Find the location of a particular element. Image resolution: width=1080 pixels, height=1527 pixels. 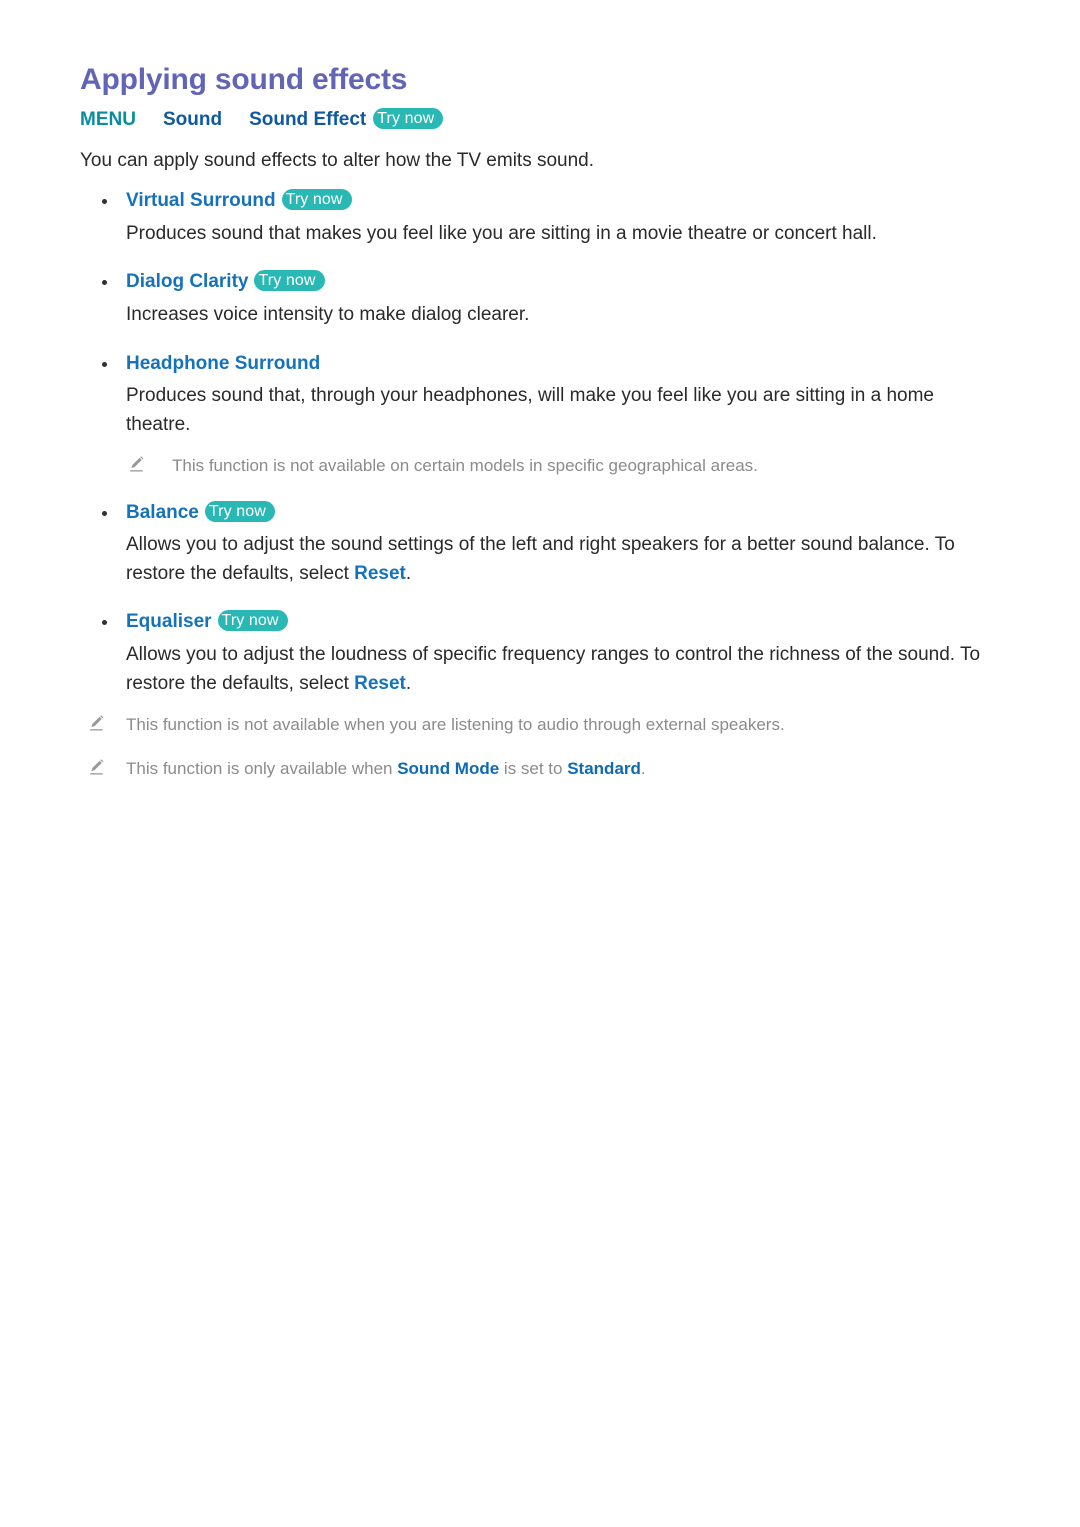

footer-note-text-middle: is set to is located at coordinates (533, 768).